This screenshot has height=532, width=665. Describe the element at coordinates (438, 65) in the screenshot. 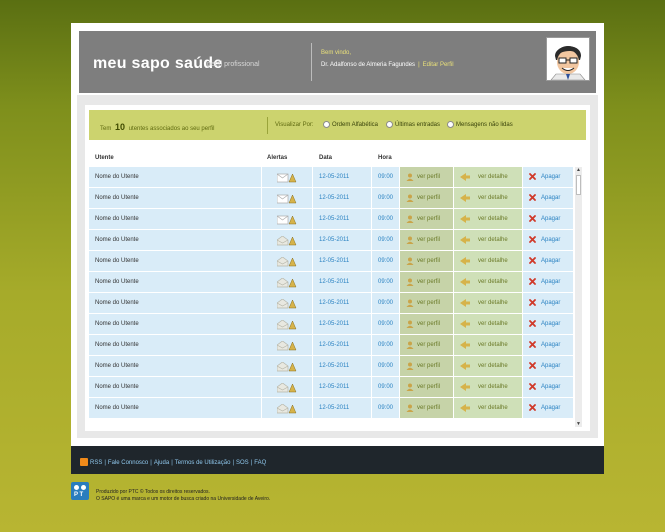

I see `edit-profile-link: Editar Perfil` at that location.